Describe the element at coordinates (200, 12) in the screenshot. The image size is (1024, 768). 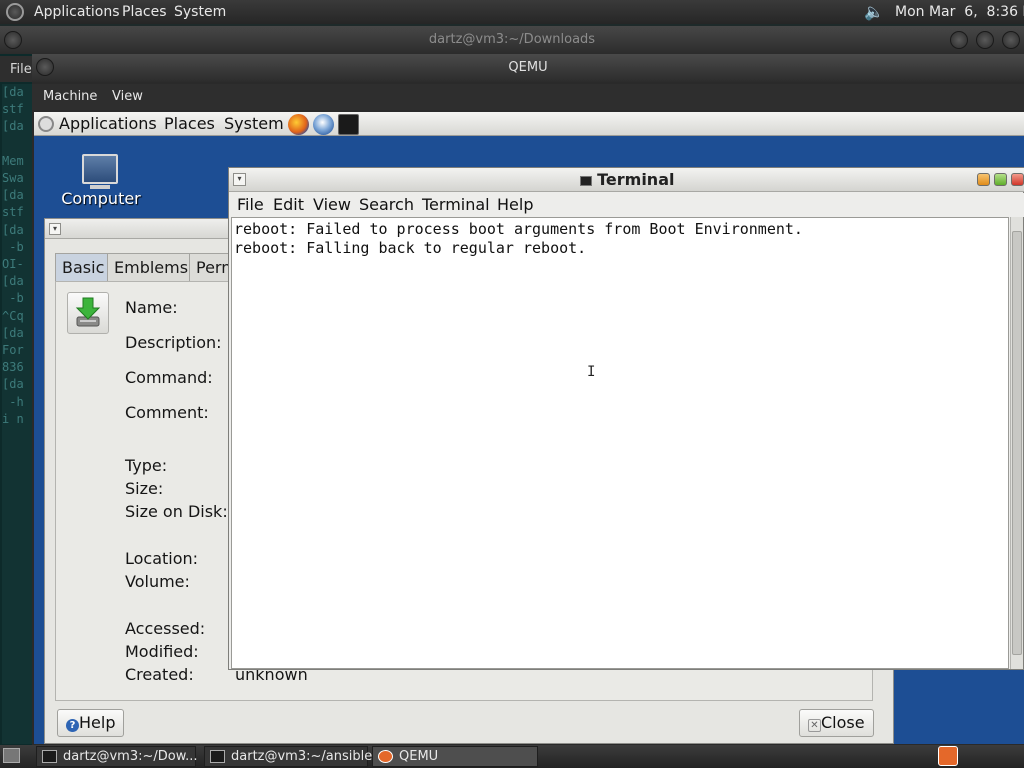
I see `host-menu-system: System` at that location.